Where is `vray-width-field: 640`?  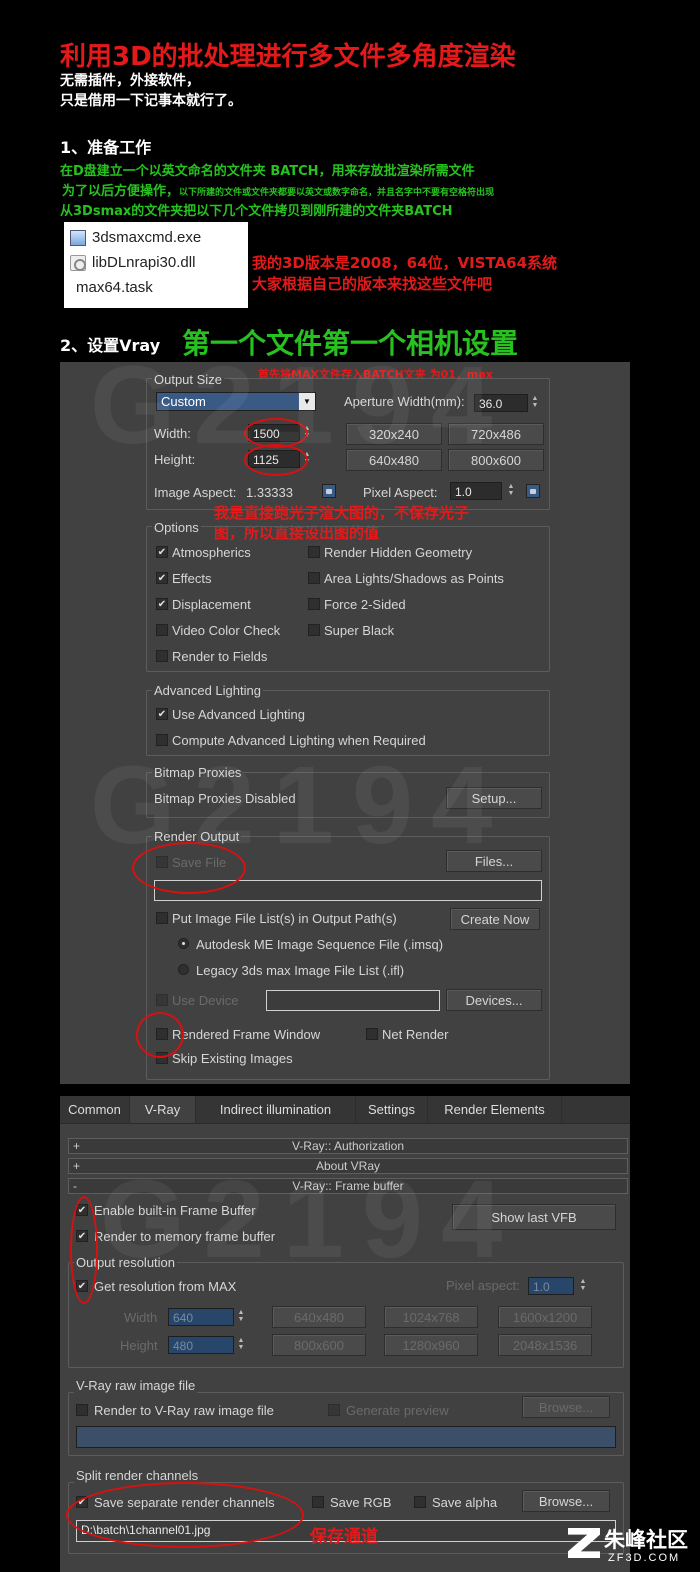 vray-width-field: 640 is located at coordinates (201, 1317).